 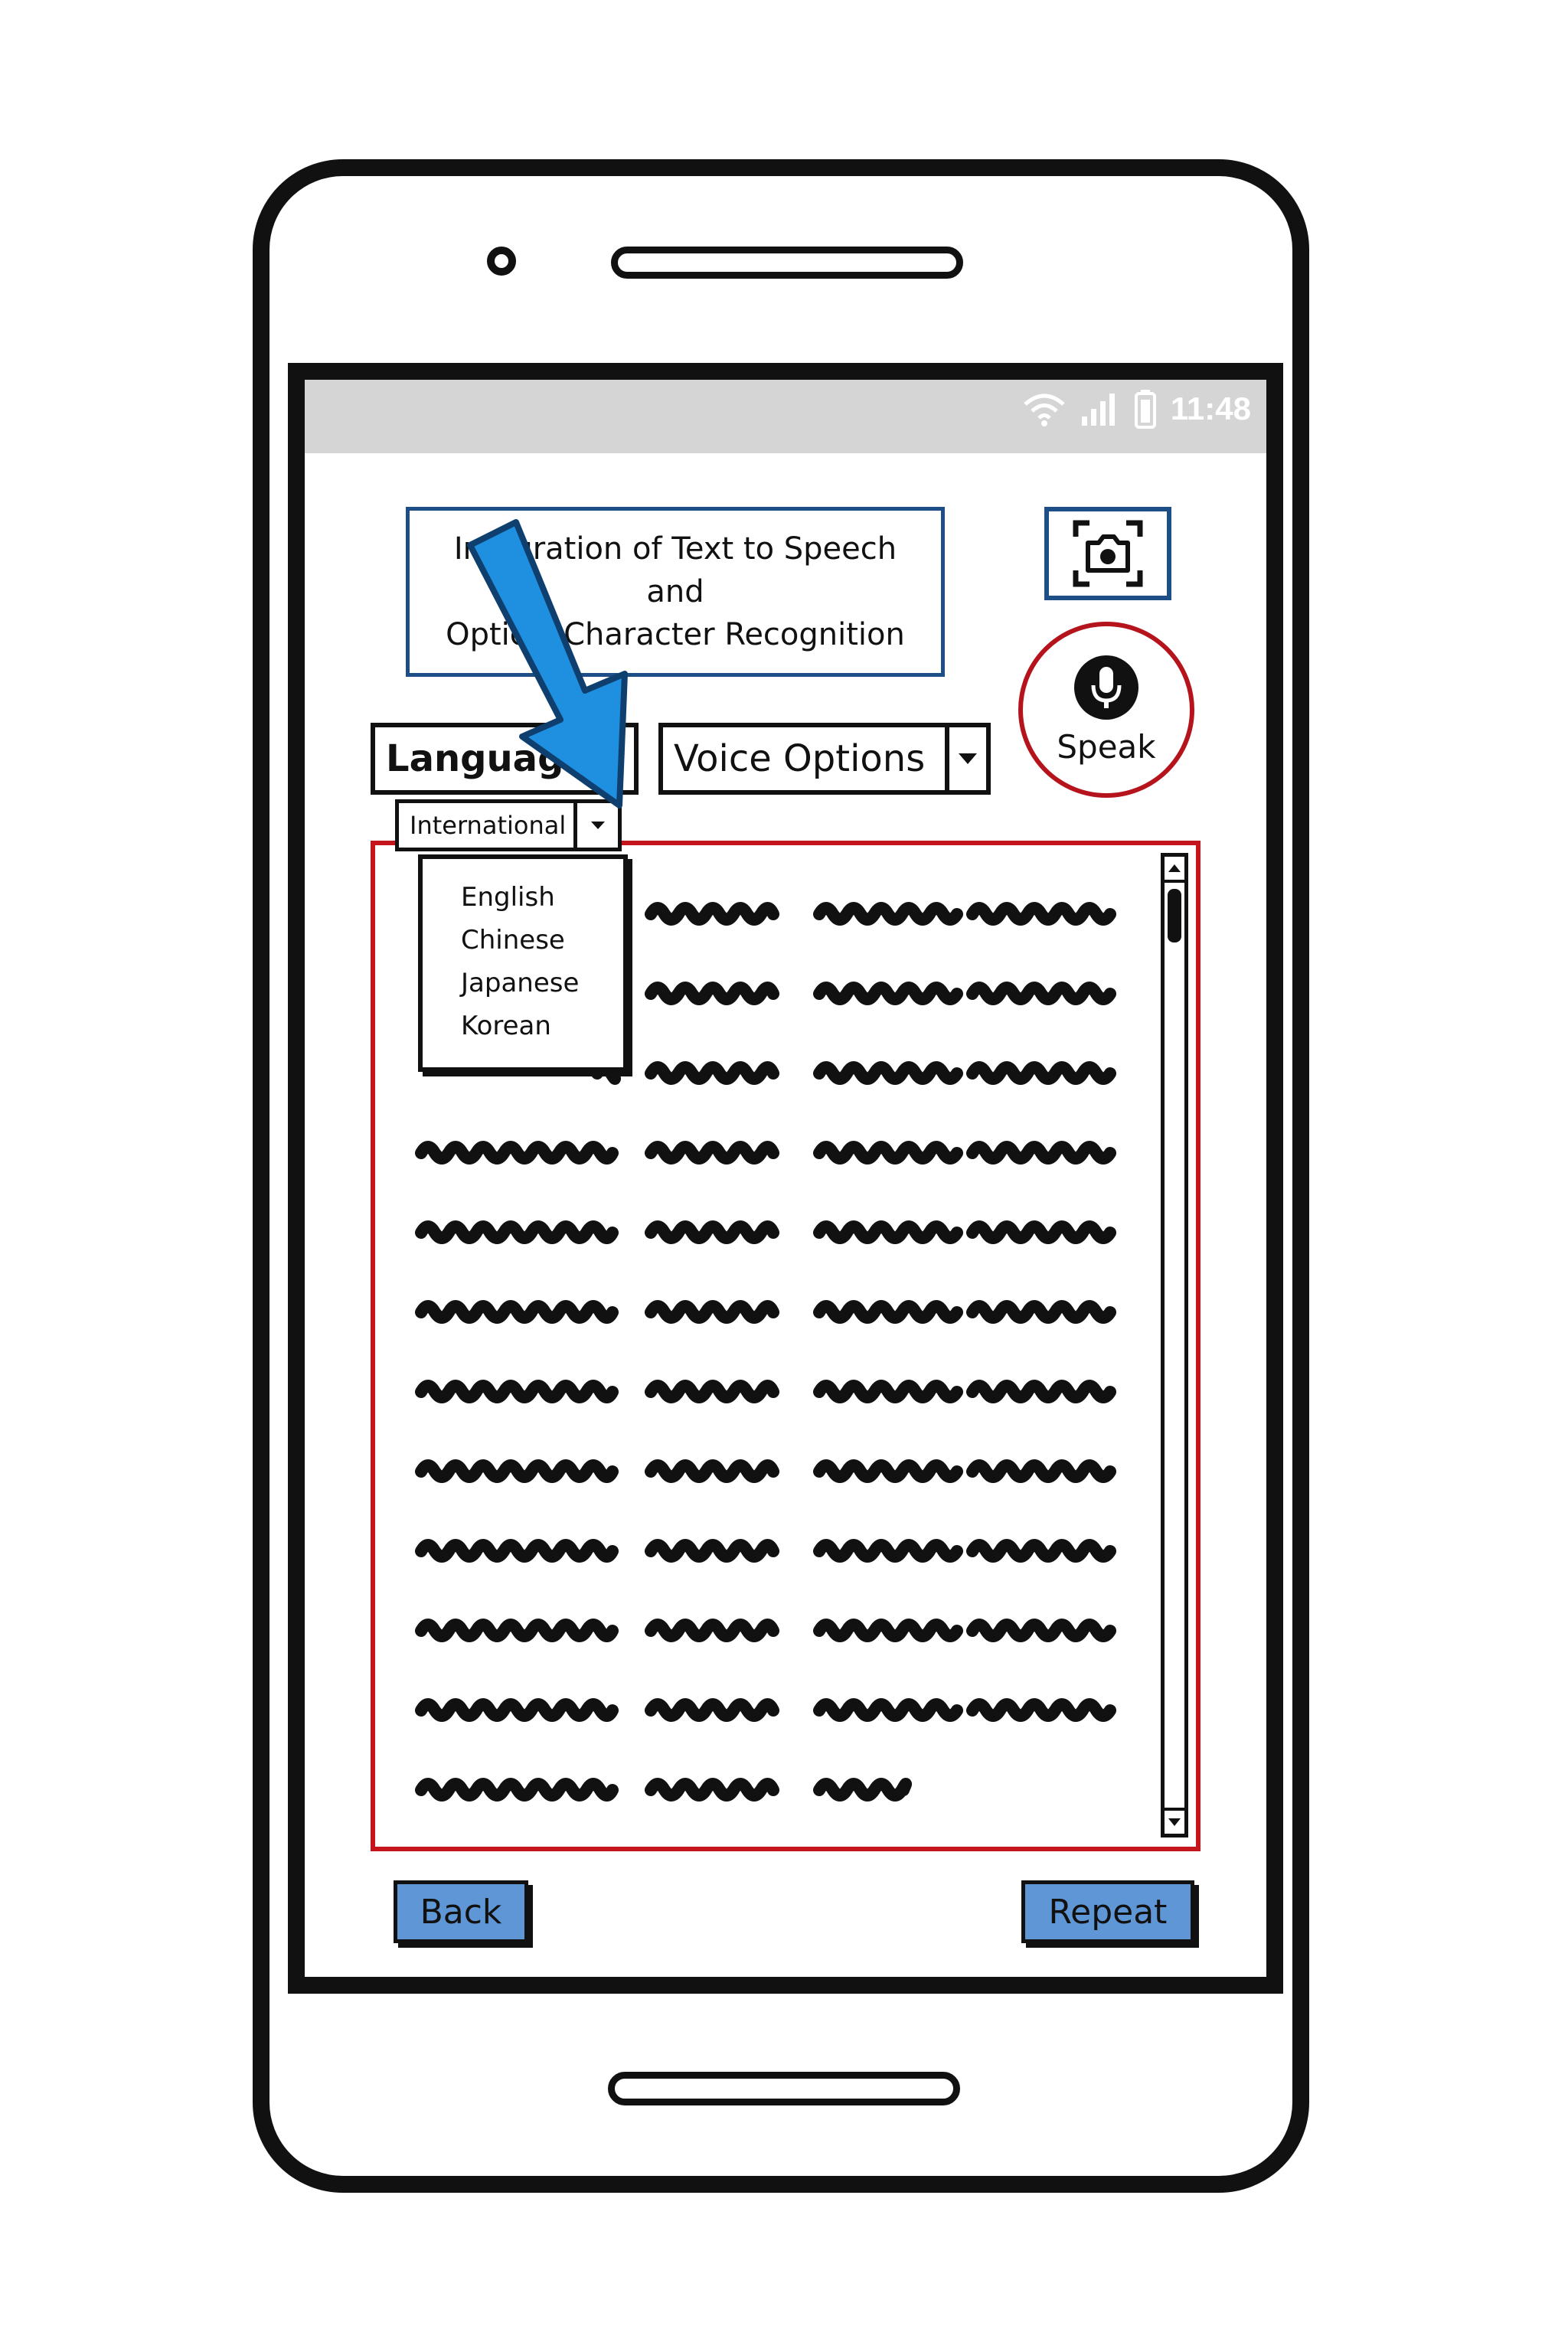 I want to click on speak-label: Speak, so click(x=1106, y=746).